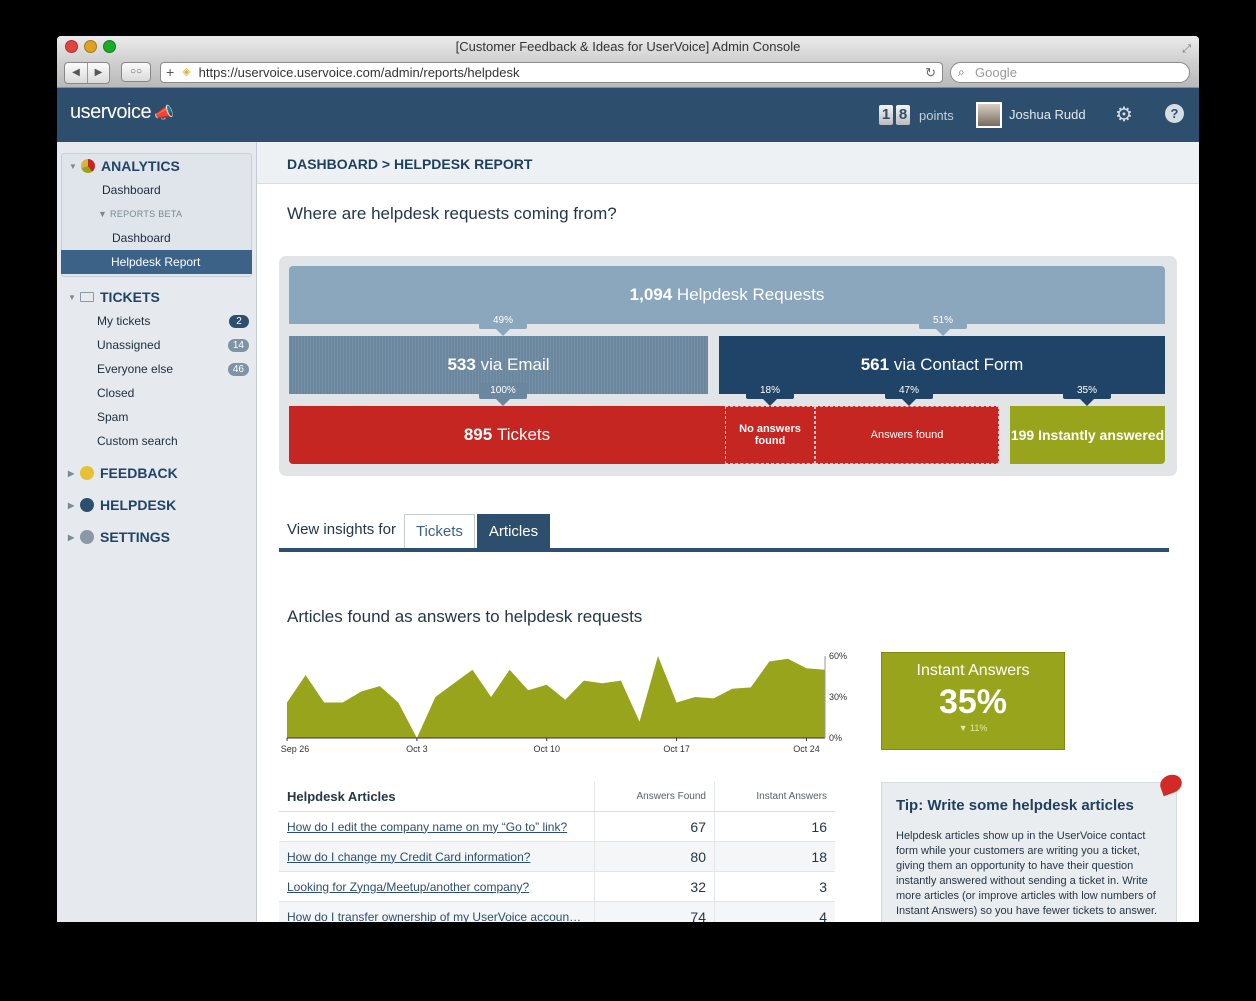  What do you see at coordinates (156, 369) in the screenshot?
I see `sidebar-item-everyone-else: Everyone else 46` at bounding box center [156, 369].